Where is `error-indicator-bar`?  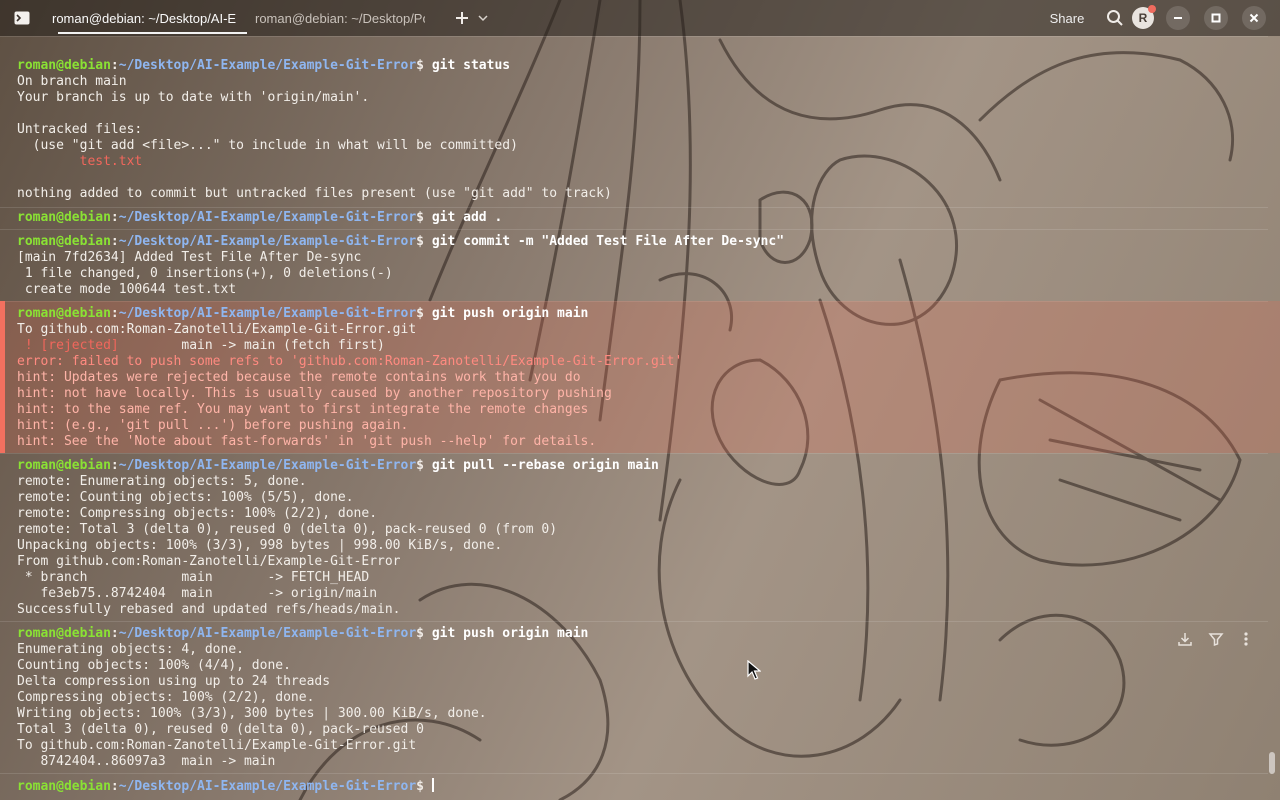
error-indicator-bar is located at coordinates (2, 377).